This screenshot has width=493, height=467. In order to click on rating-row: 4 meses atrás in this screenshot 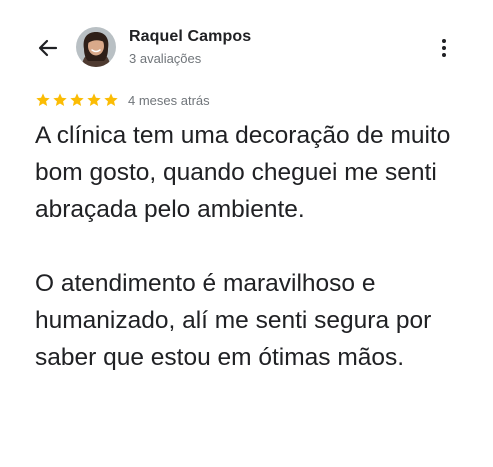, I will do `click(122, 100)`.